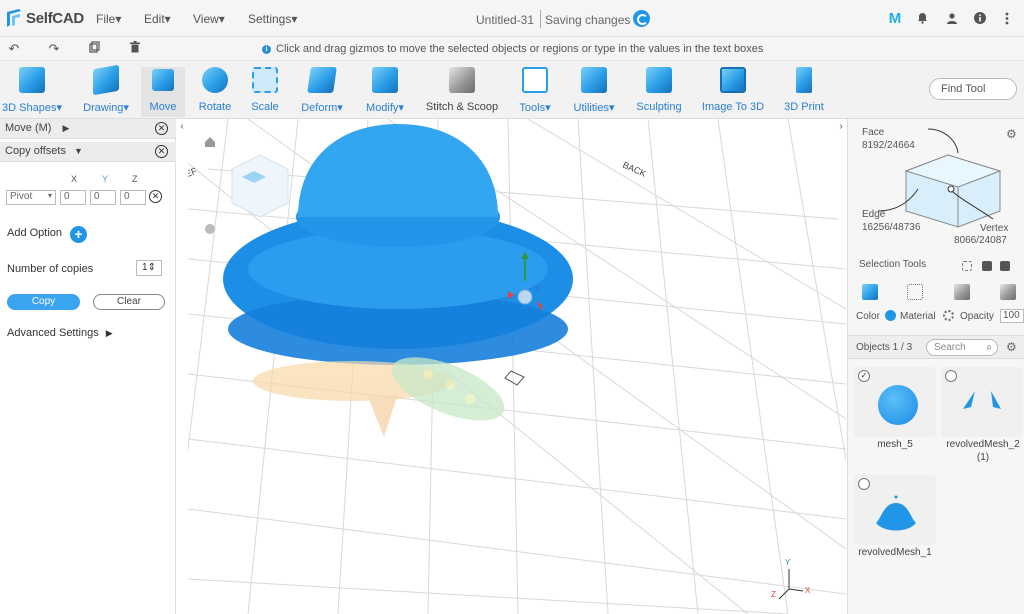 This screenshot has width=1024, height=614. I want to click on objects-search-input: Search ⌕, so click(962, 347).